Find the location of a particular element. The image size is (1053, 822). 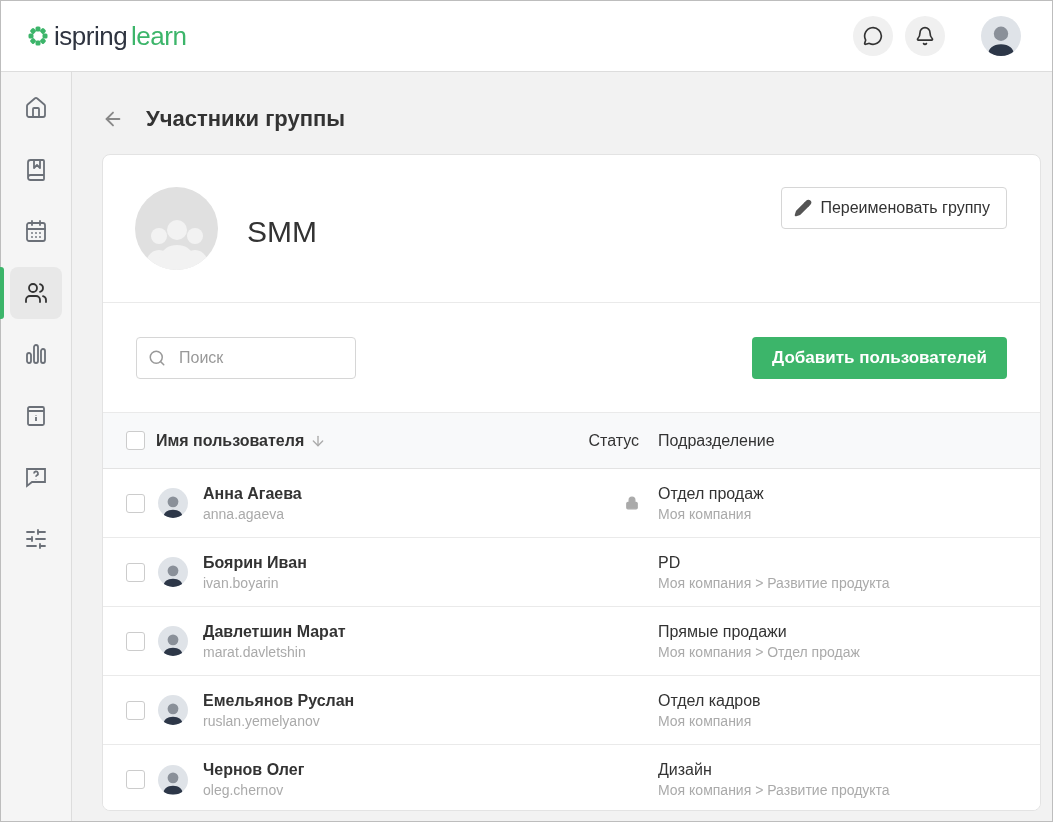

logo-sparkle-icon is located at coordinates (38, 36).